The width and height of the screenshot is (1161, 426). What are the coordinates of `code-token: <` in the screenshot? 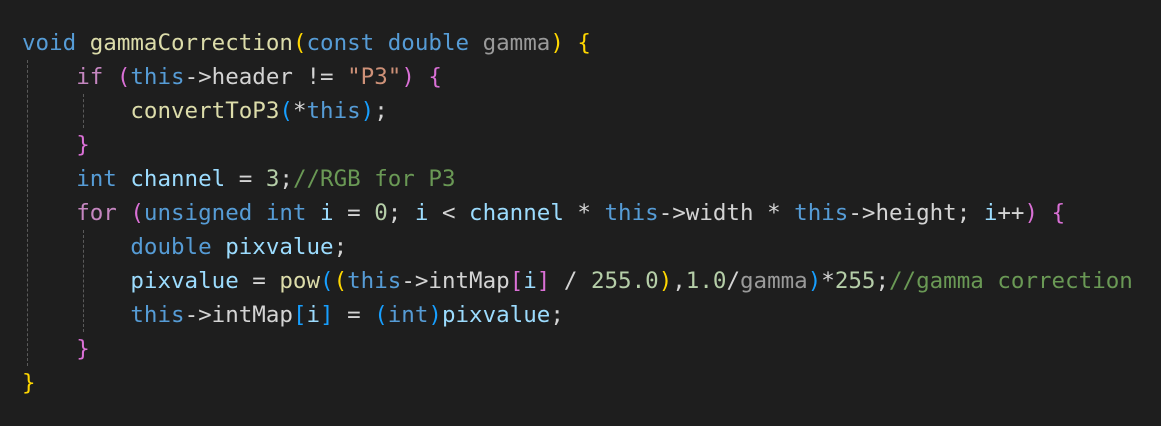 It's located at (449, 213).